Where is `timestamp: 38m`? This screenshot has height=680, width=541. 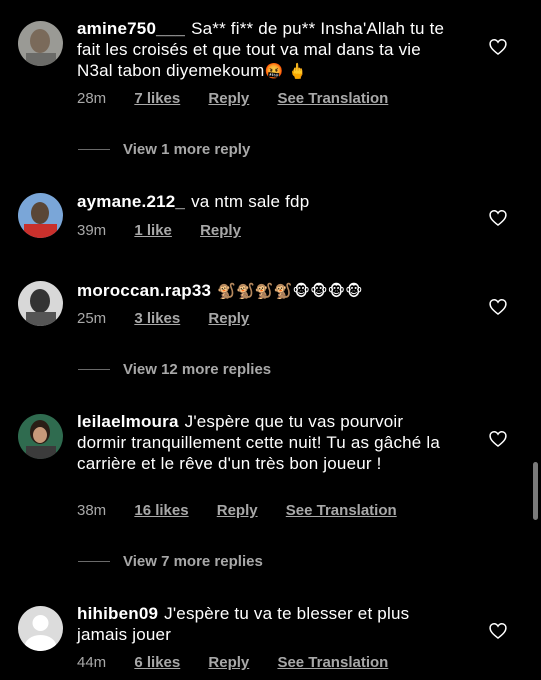 timestamp: 38m is located at coordinates (92, 510).